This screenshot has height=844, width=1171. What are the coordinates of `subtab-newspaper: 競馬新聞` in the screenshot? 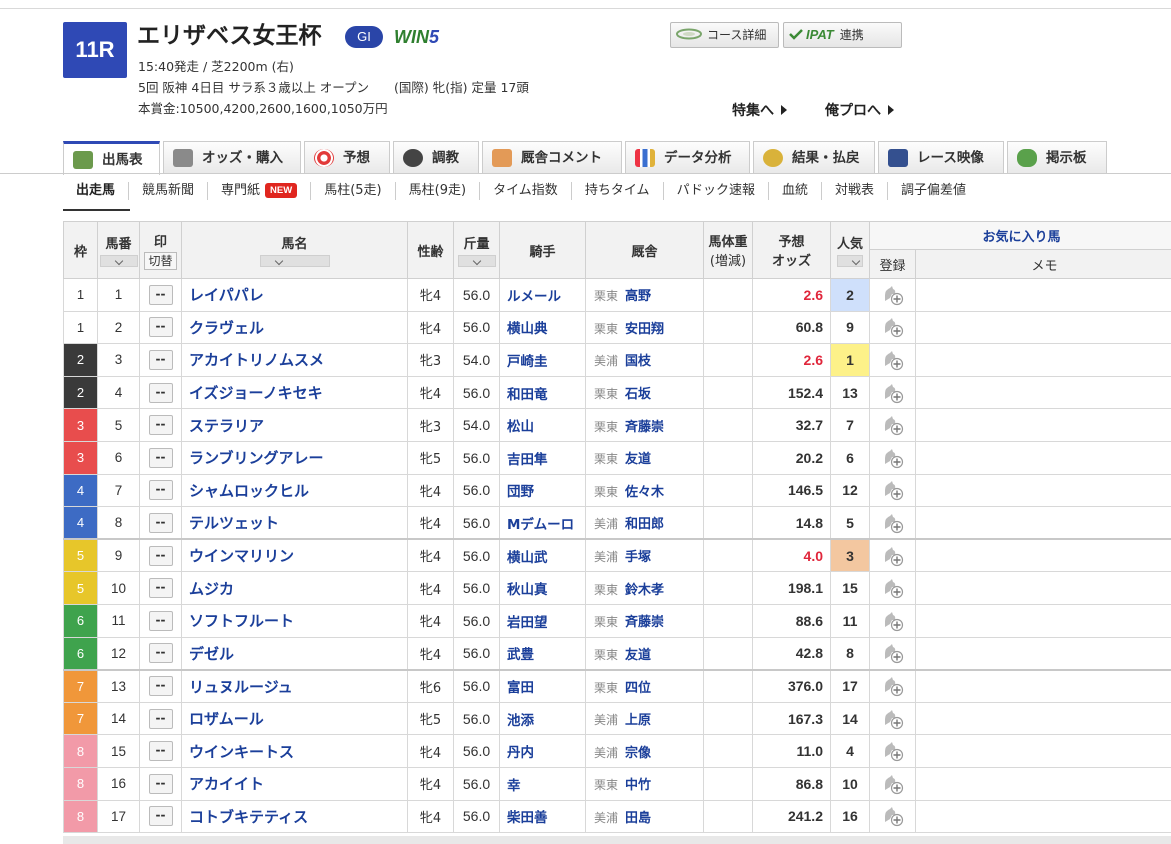 It's located at (167, 191).